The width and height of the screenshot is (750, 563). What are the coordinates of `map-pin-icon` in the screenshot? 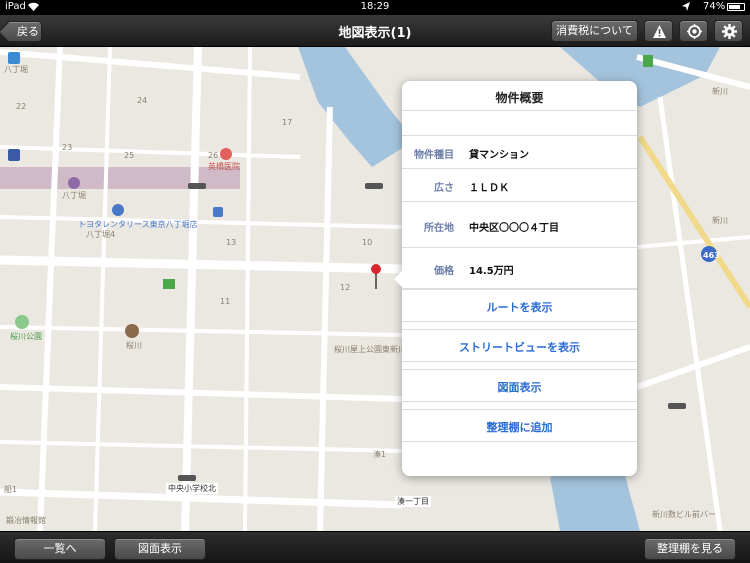 It's located at (376, 269).